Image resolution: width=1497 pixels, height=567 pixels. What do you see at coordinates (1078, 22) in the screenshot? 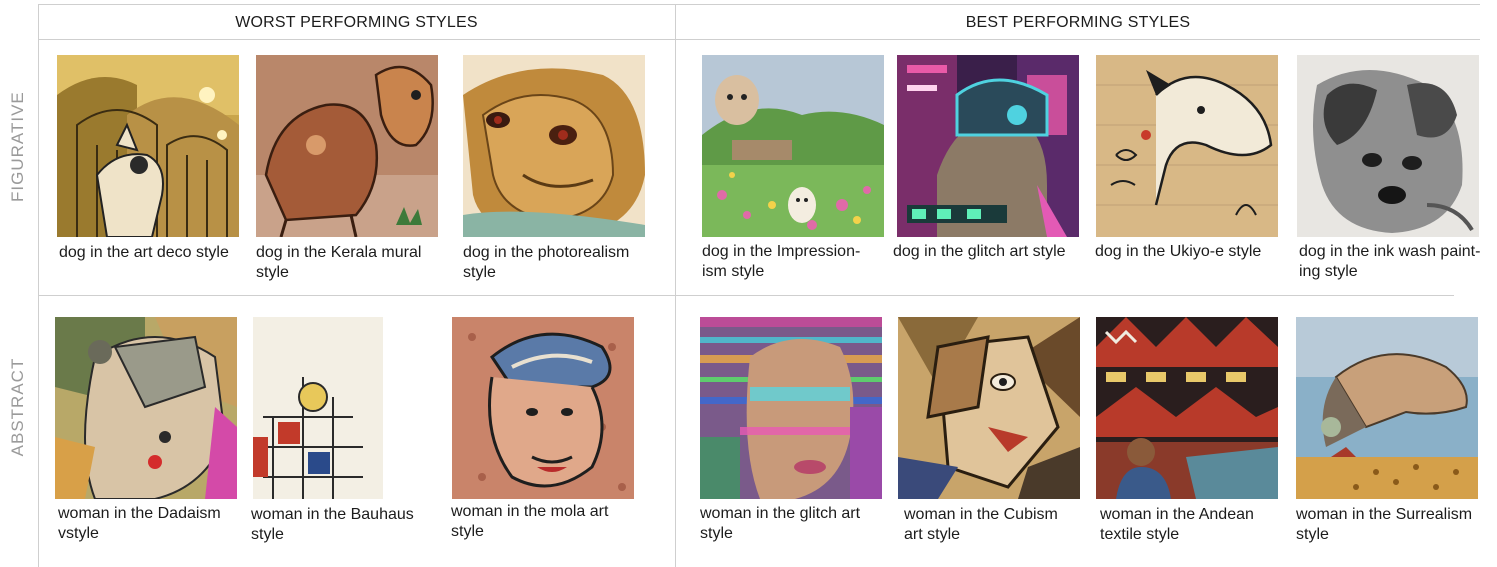
I see `header-best-styles: BEST PERFORMING STYLES` at bounding box center [1078, 22].